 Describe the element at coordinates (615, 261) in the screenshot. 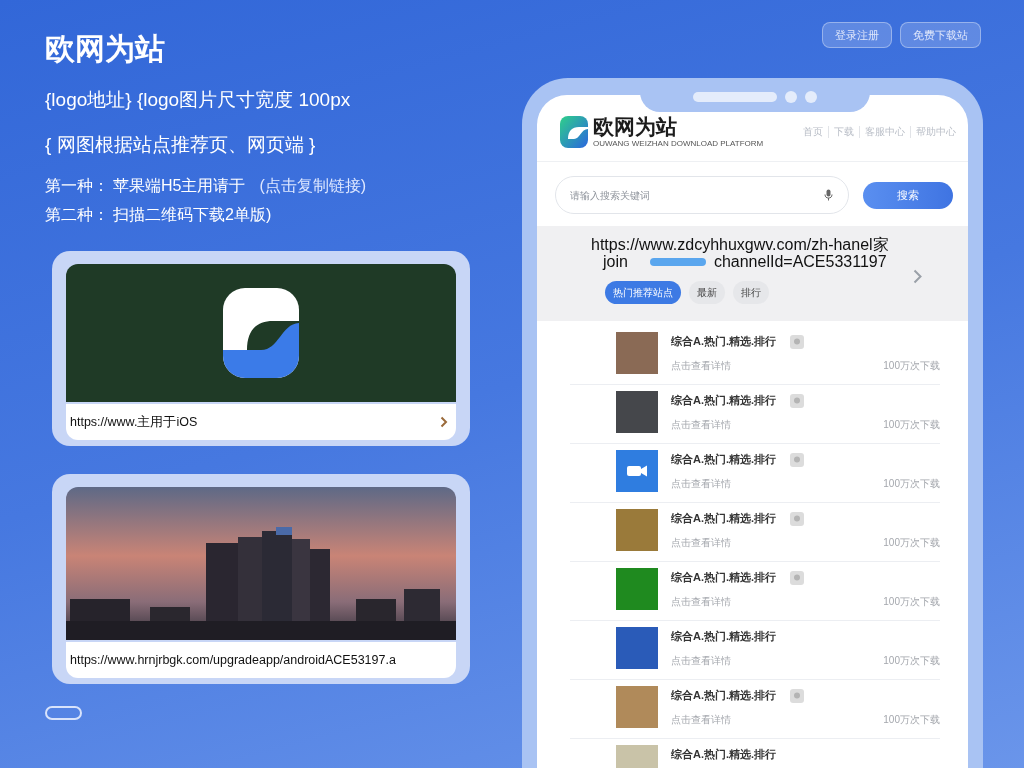

I see `banner-url: join` at that location.